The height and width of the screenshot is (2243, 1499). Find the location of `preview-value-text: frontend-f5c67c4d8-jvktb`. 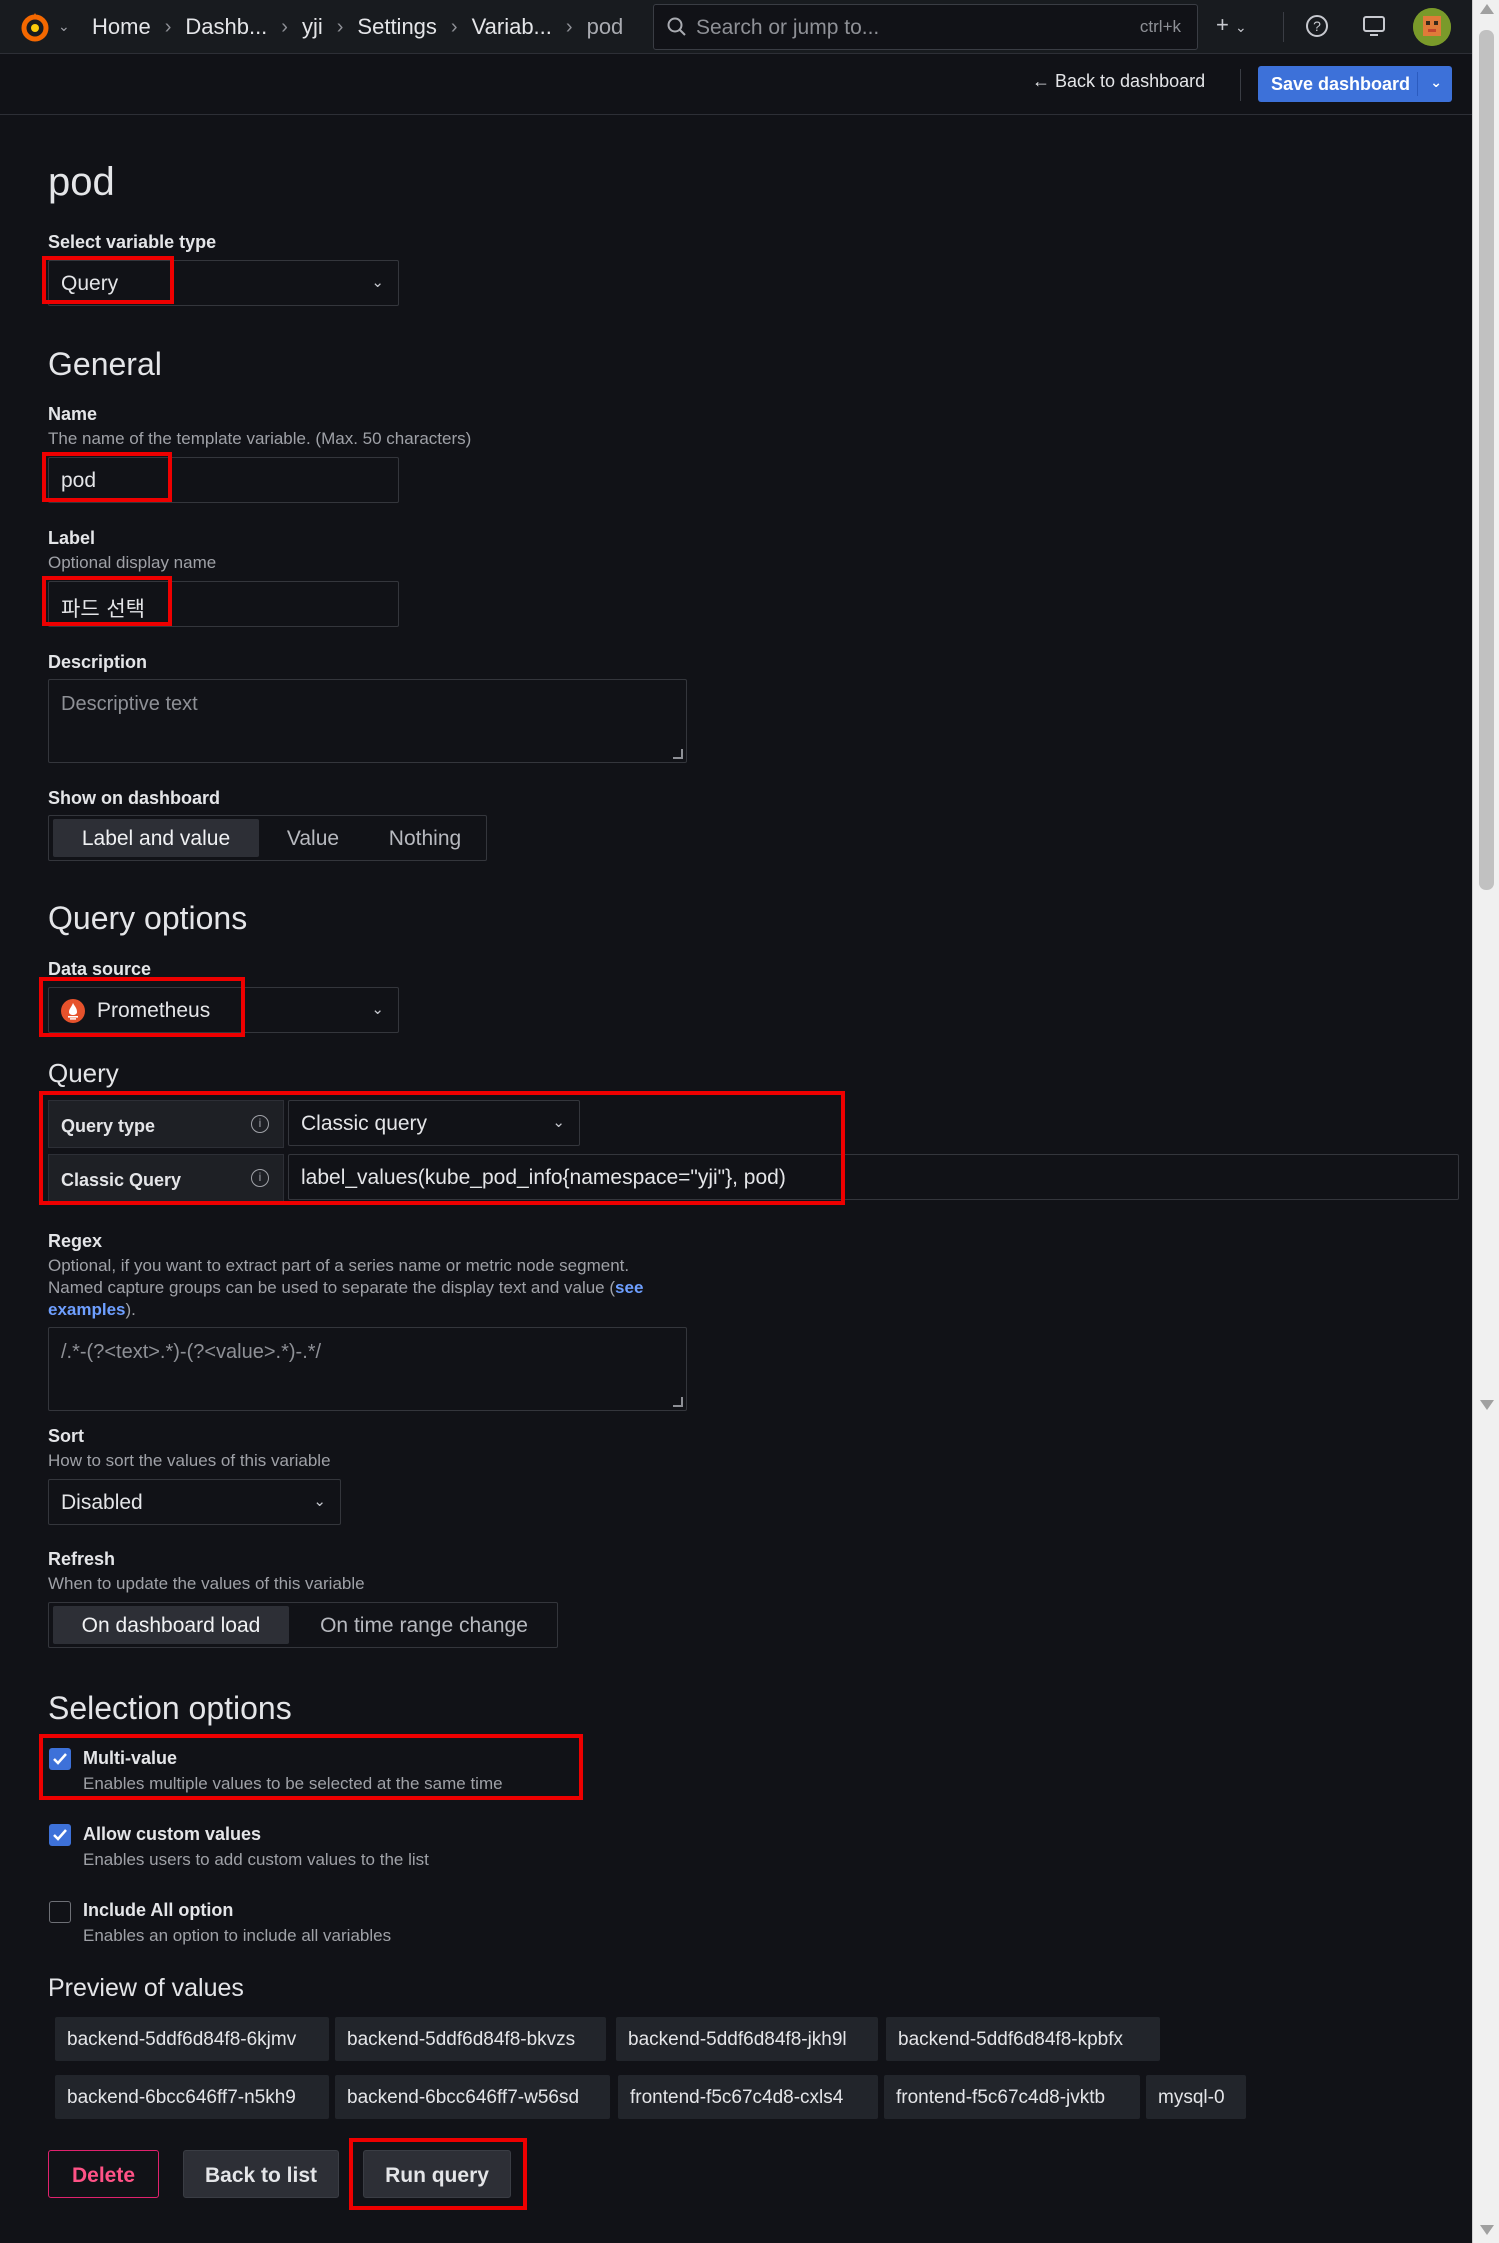

preview-value-text: frontend-f5c67c4d8-jvktb is located at coordinates (1001, 2097).